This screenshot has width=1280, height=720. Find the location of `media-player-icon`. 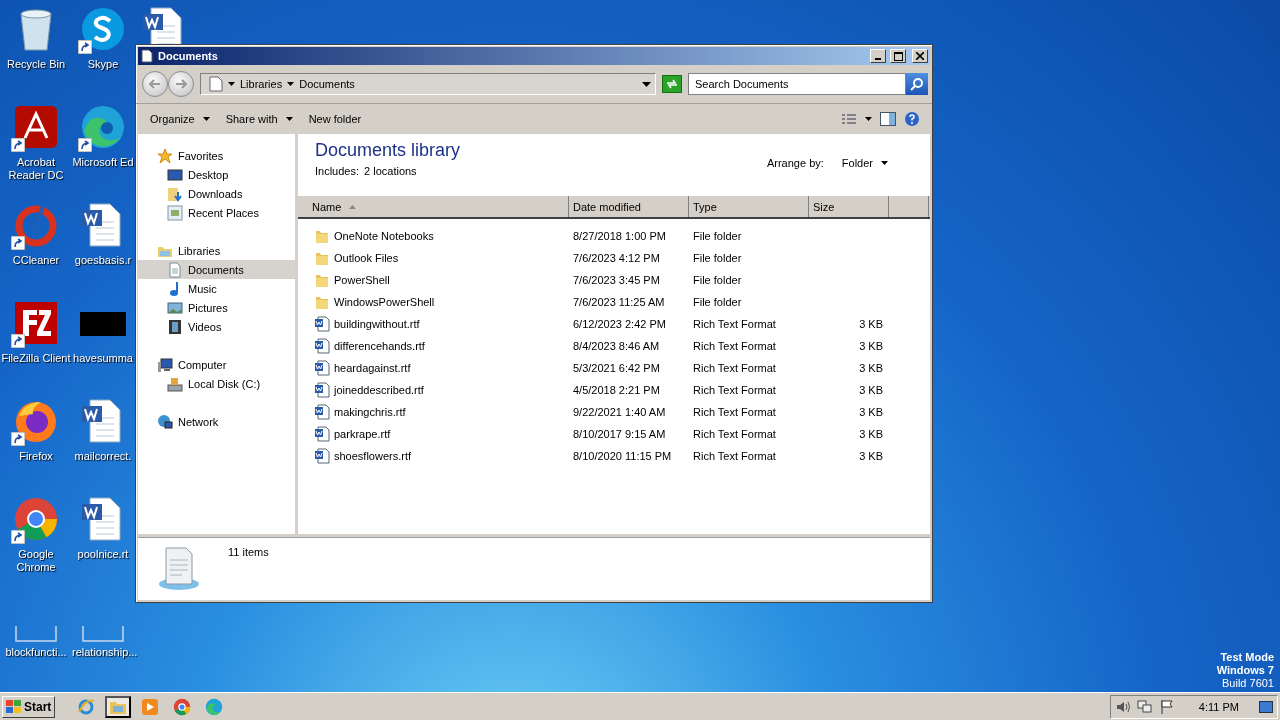

media-player-icon is located at coordinates (150, 706).